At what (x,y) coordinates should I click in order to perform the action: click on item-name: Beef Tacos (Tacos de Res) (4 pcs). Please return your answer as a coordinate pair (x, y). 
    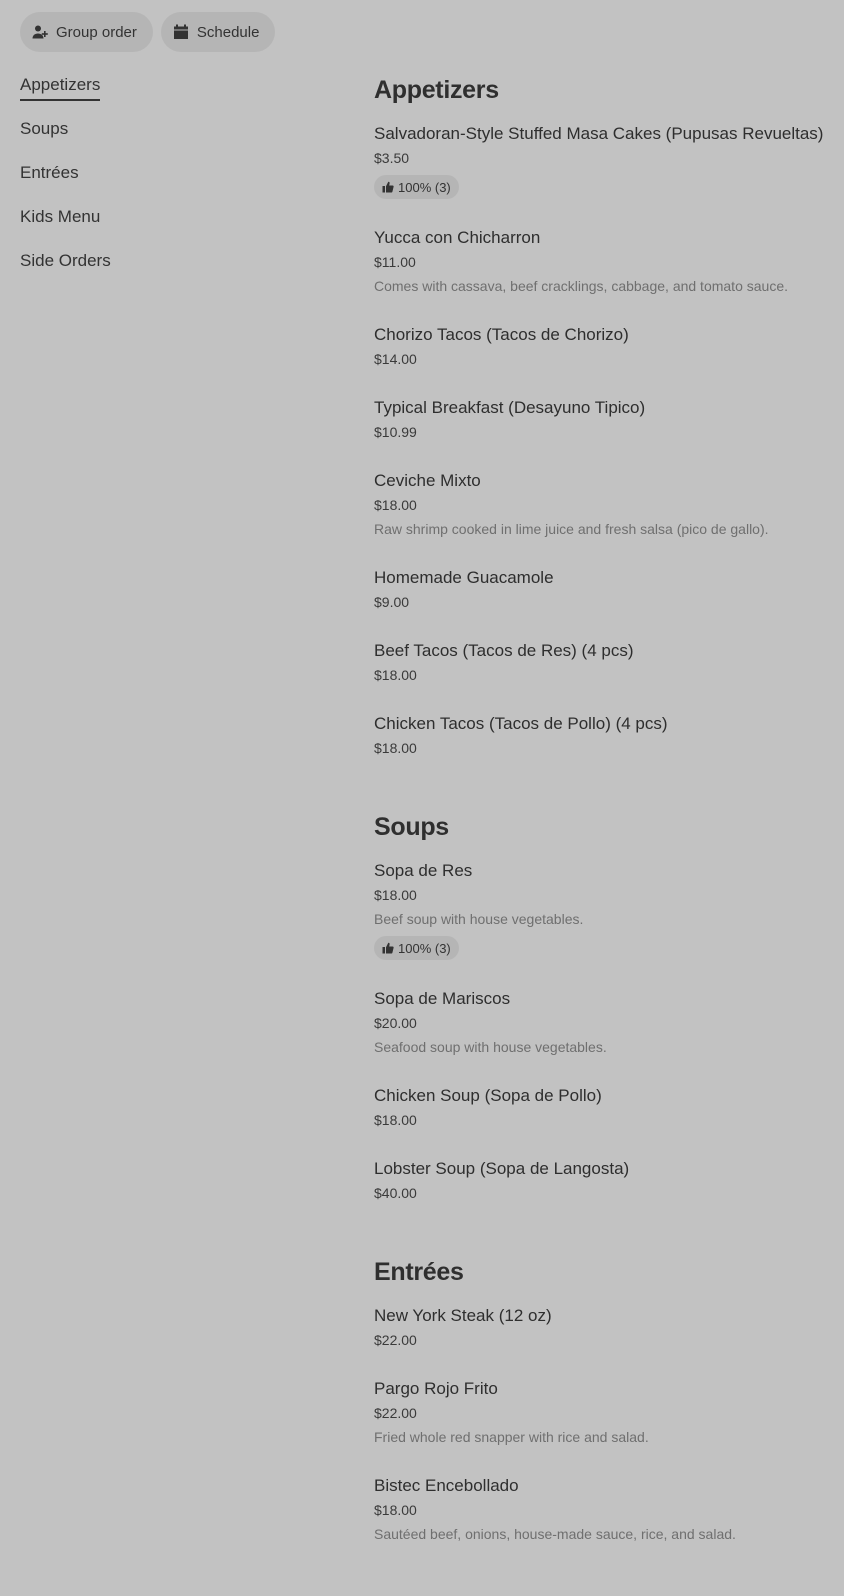
    Looking at the image, I should click on (504, 650).